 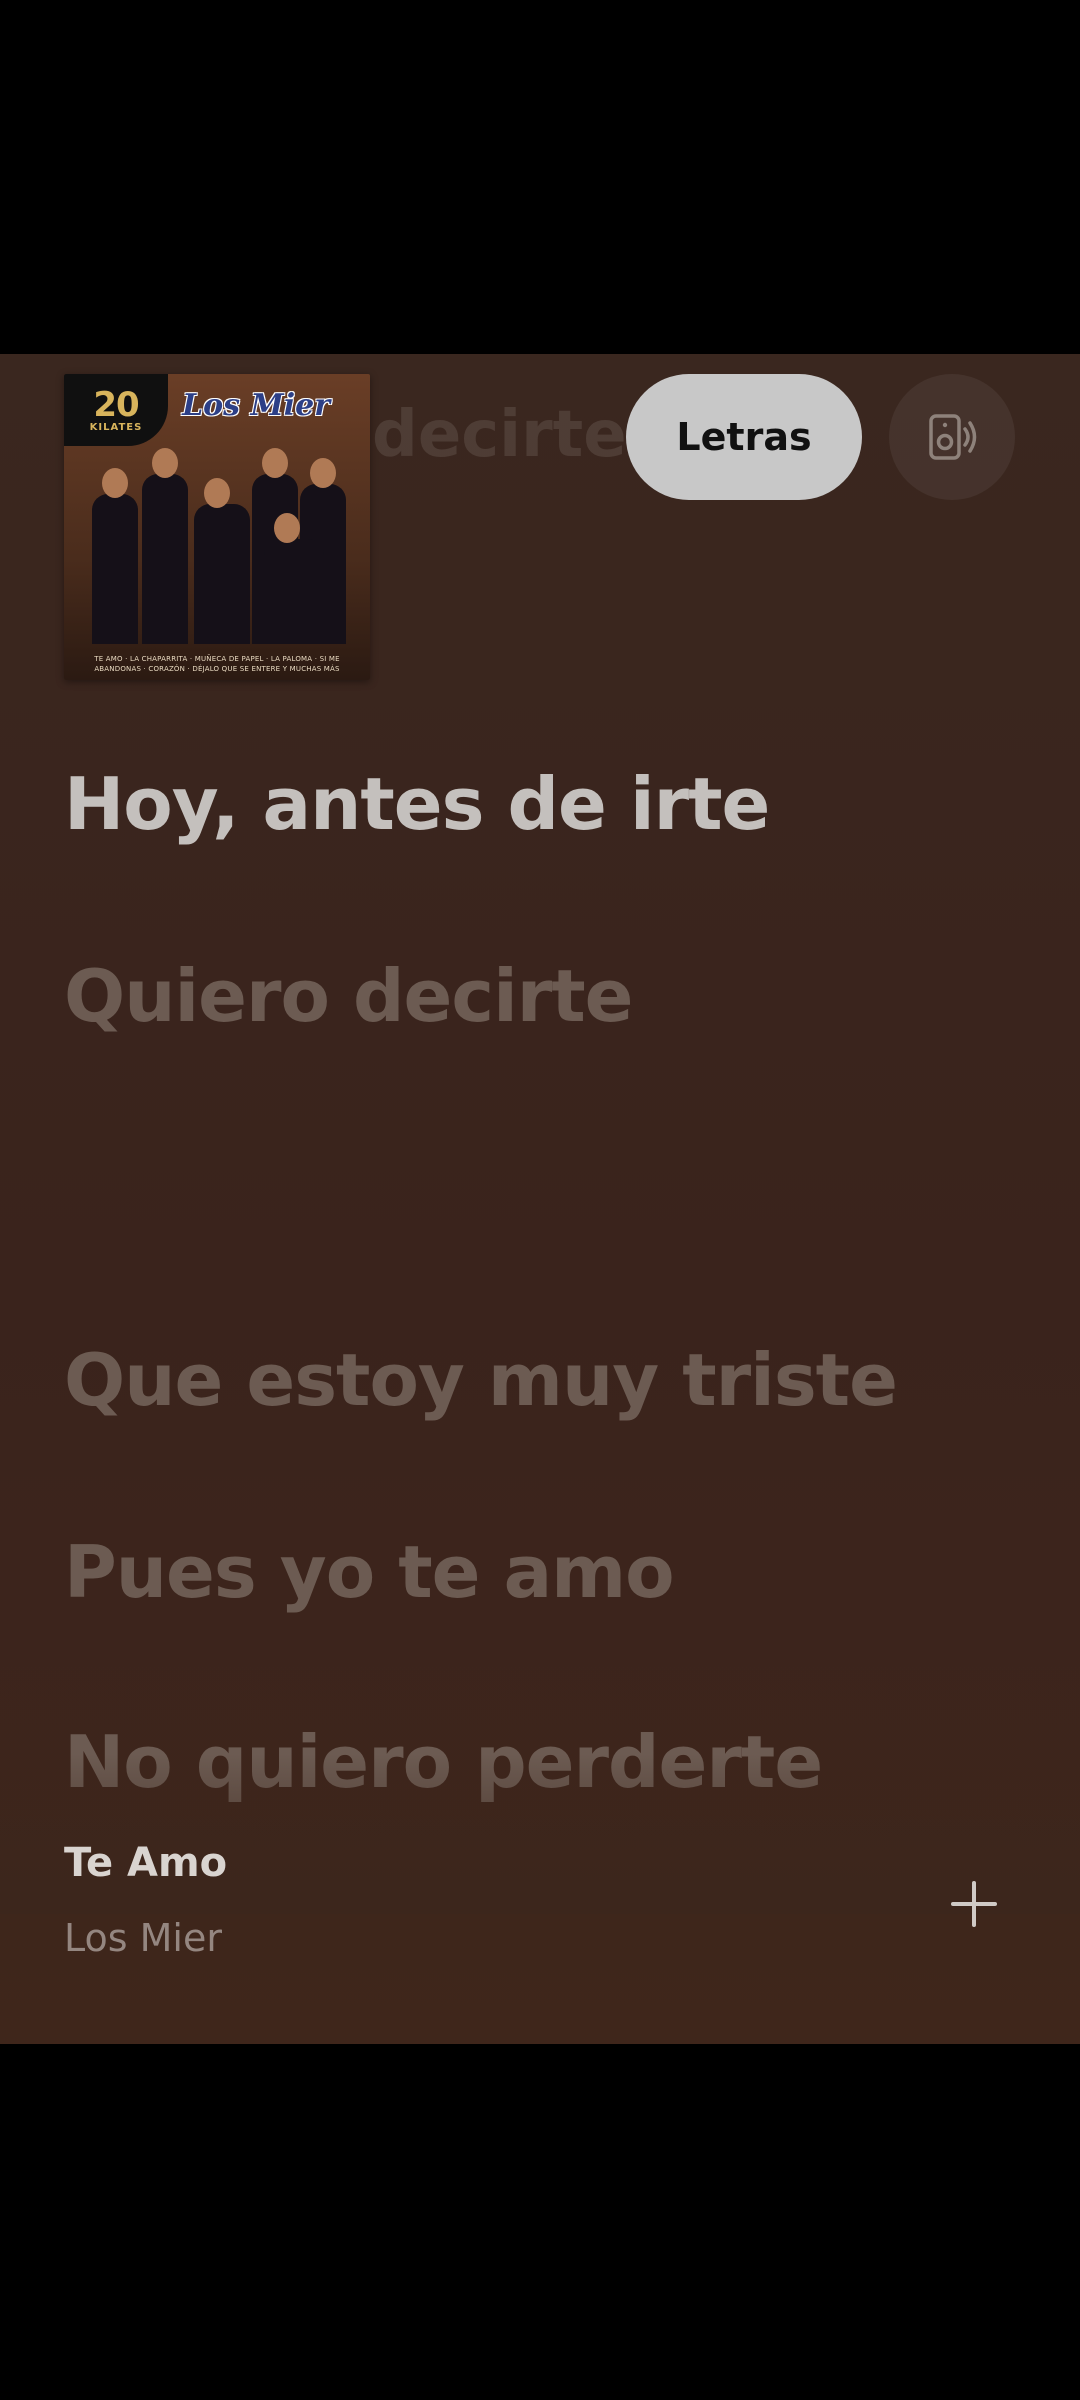 I want to click on plus-icon, so click(x=974, y=1904).